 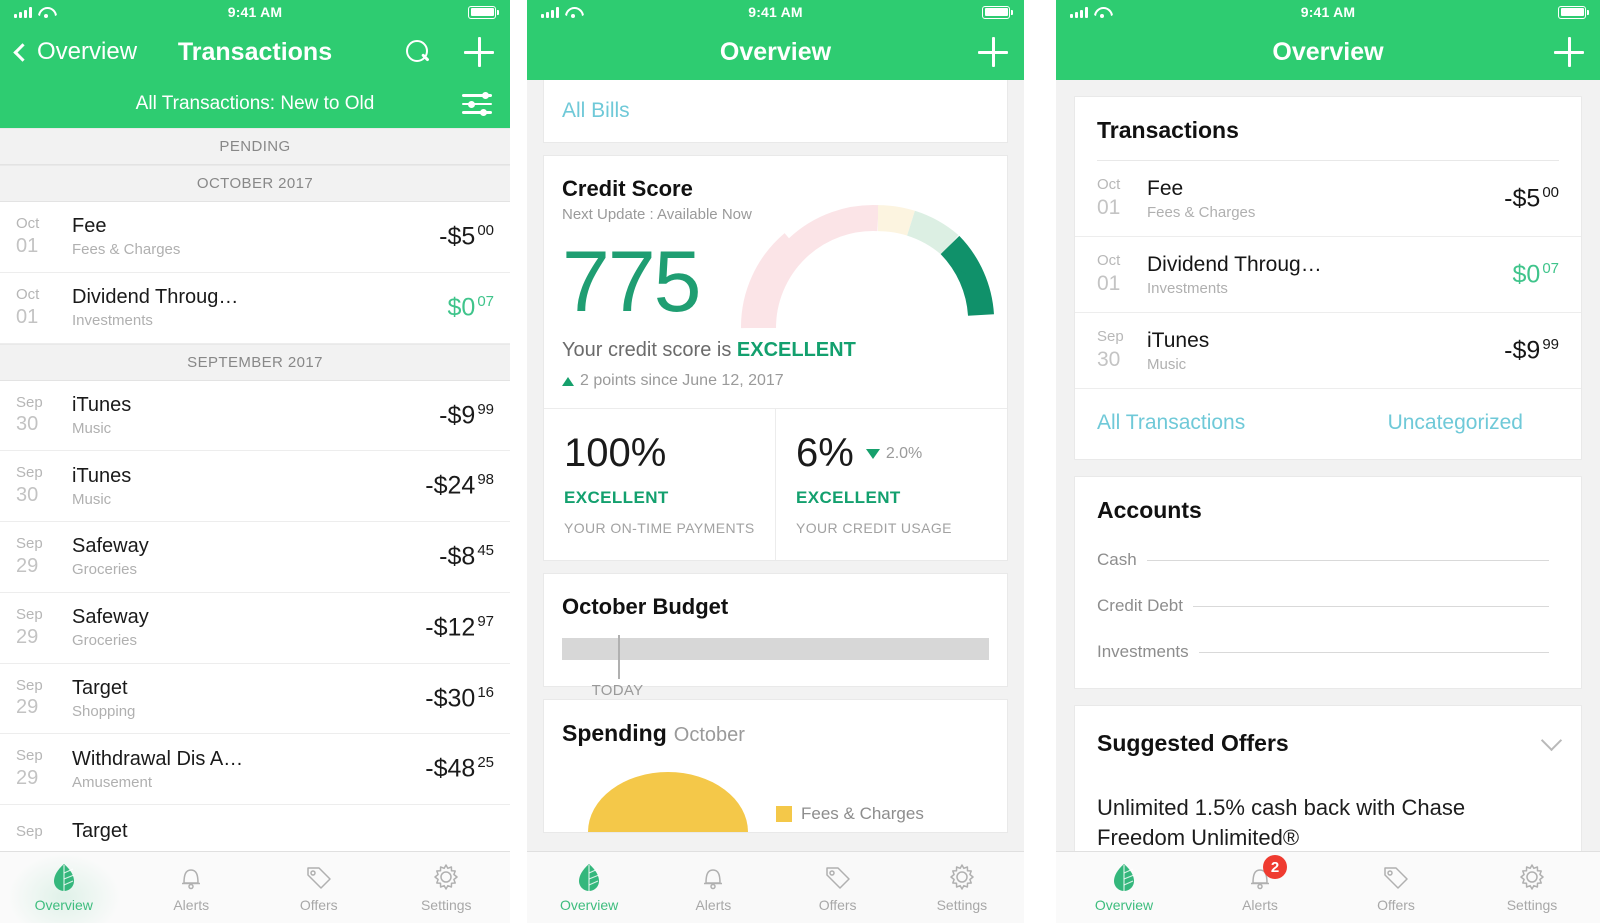 What do you see at coordinates (450, 698) in the screenshot?
I see `amount-dollars: -$30` at bounding box center [450, 698].